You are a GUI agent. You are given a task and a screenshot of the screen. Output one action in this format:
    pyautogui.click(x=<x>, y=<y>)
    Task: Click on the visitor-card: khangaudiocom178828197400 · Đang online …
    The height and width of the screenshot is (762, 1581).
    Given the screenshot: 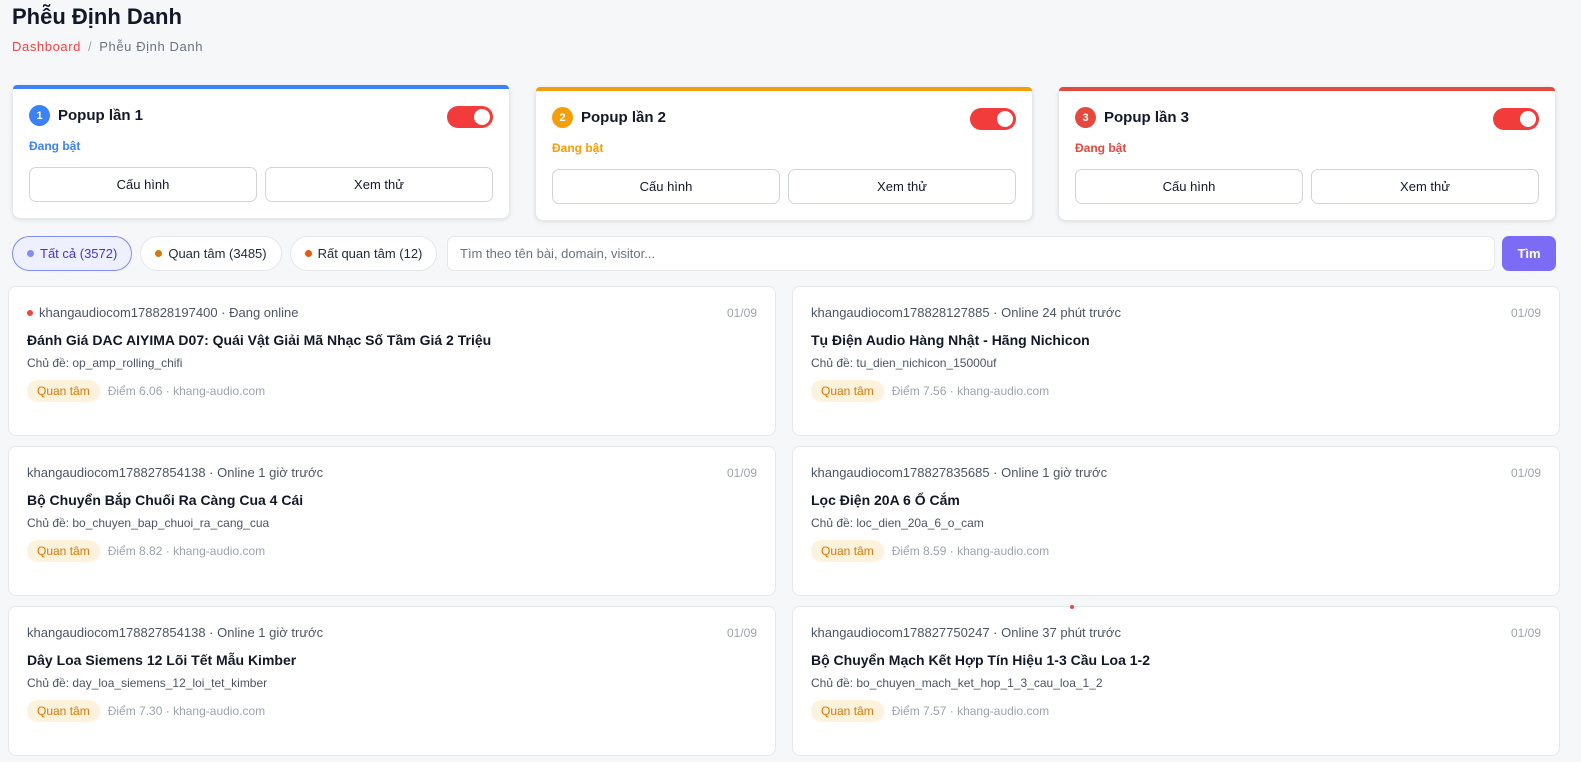 What is the action you would take?
    pyautogui.click(x=392, y=361)
    